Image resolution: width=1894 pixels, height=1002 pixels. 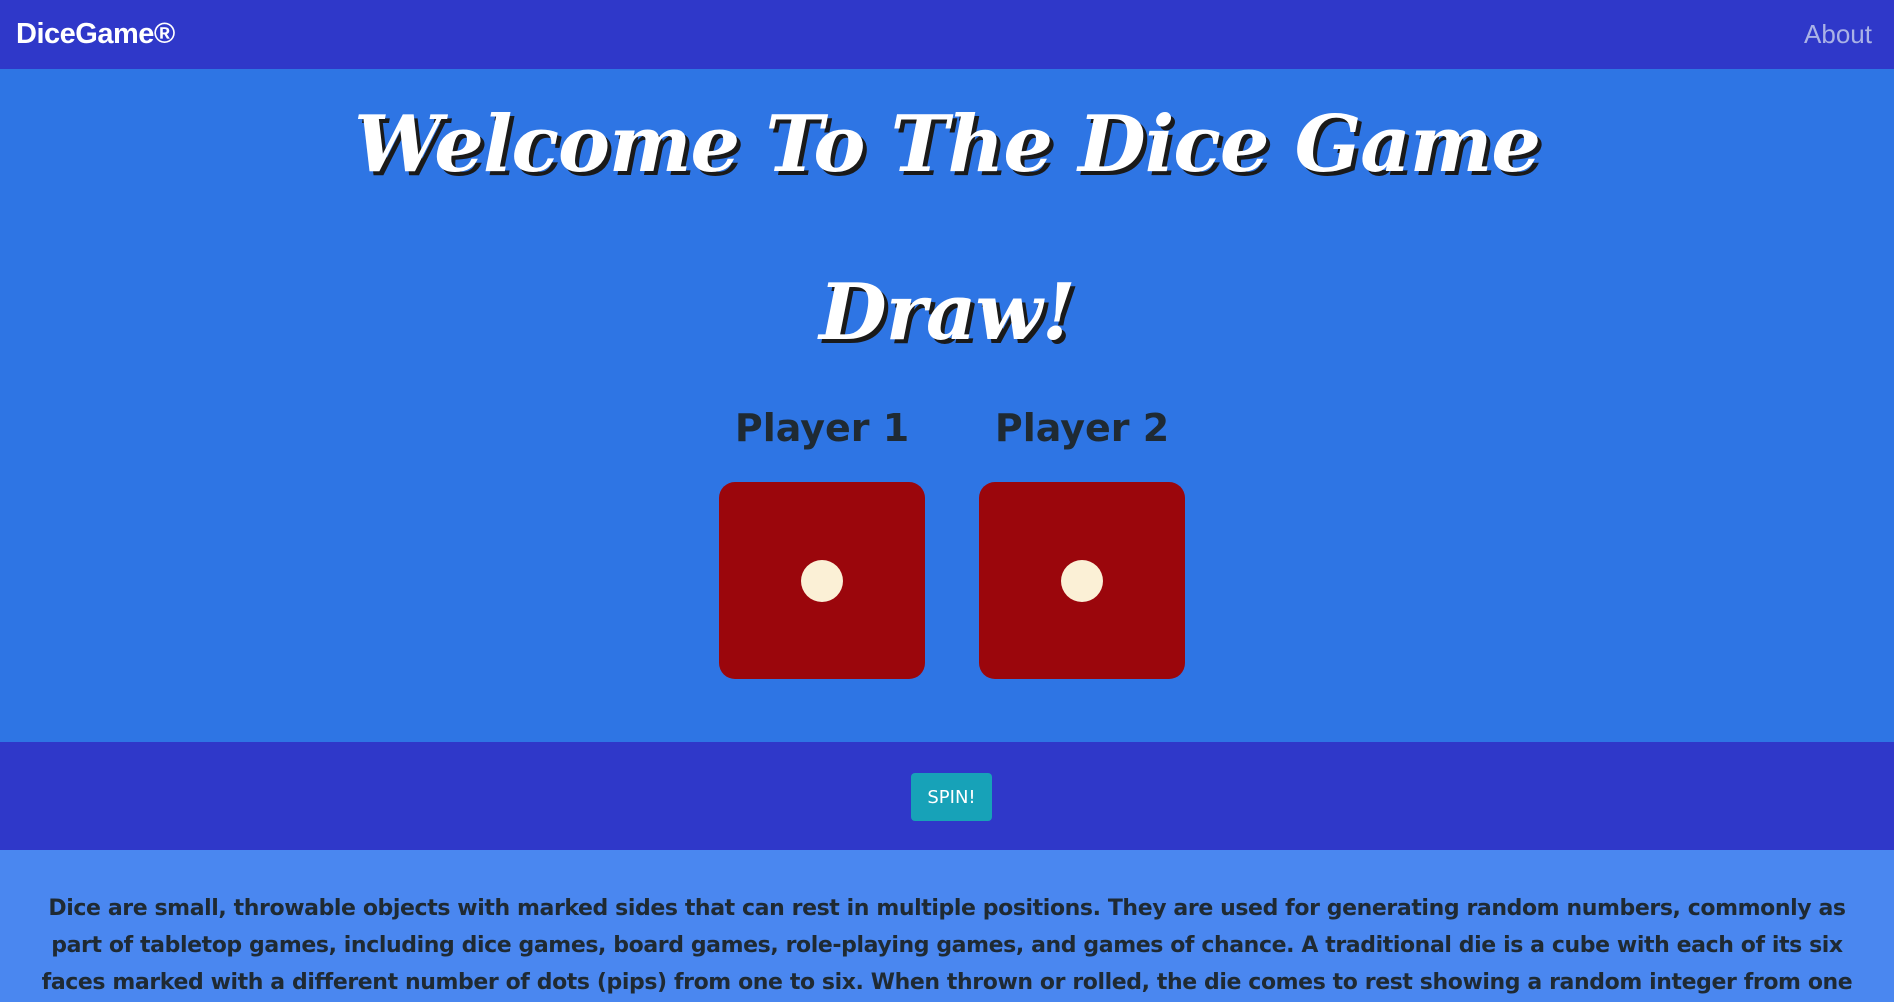 I want to click on action-bar: SPIN!, so click(x=947, y=796).